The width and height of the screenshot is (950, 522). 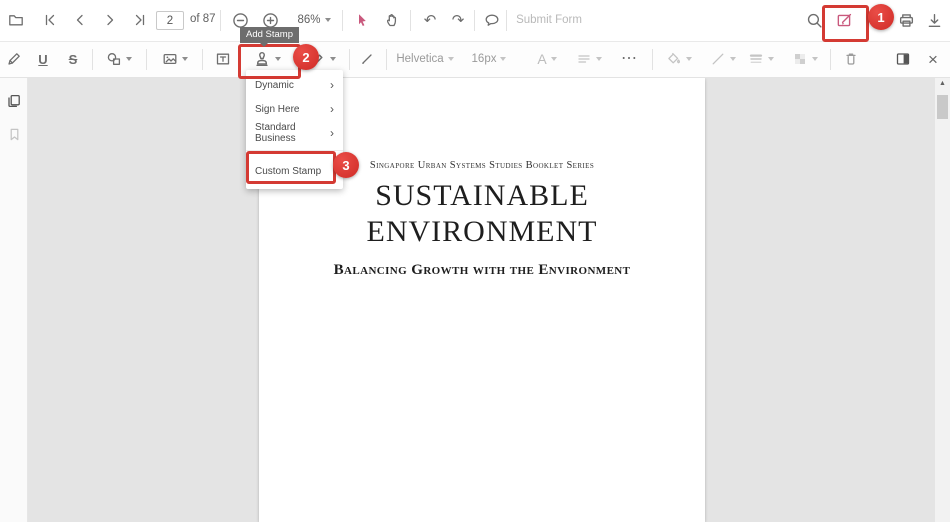 I want to click on undo-icon: ↶, so click(x=430, y=20).